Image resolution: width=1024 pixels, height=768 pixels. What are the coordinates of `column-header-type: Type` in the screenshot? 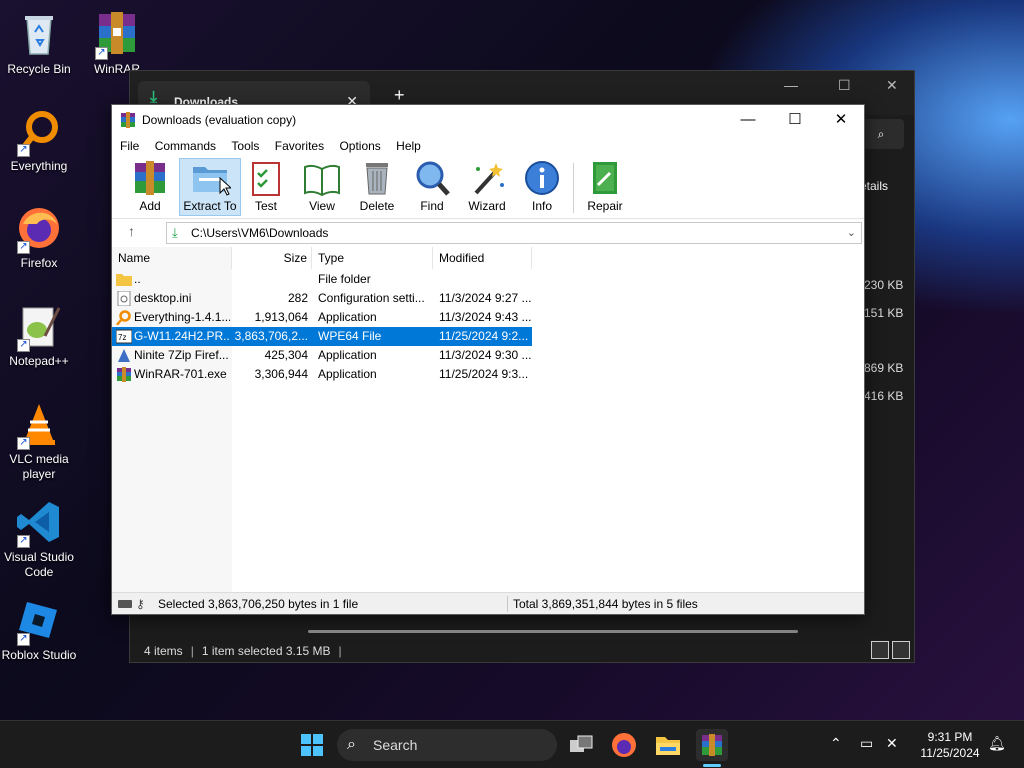 It's located at (372, 258).